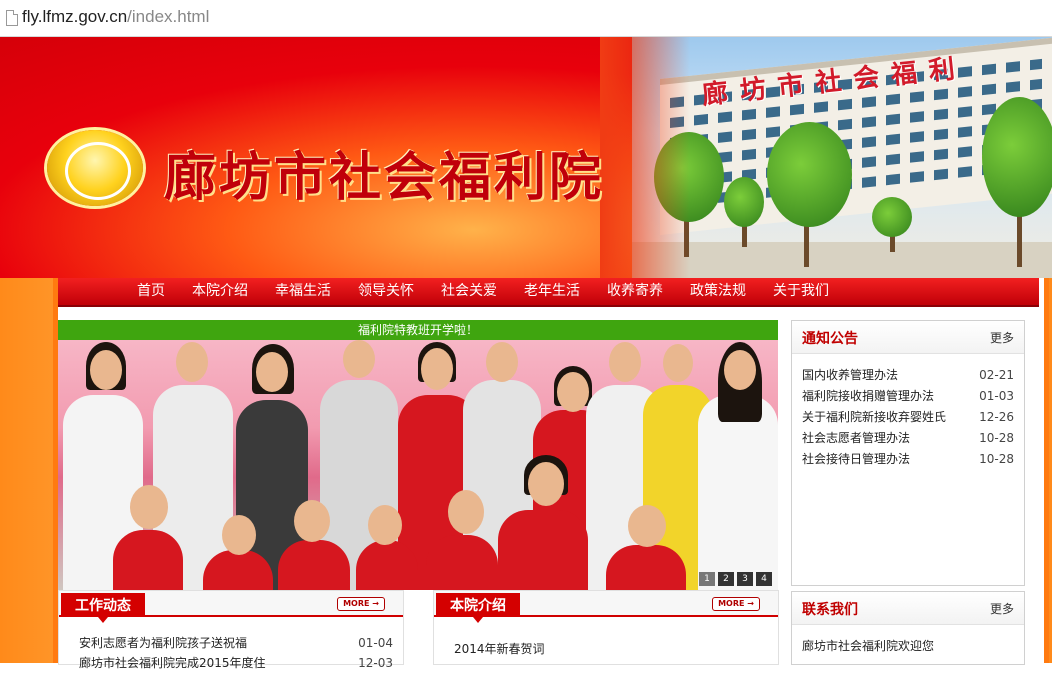 This screenshot has height=673, width=1052. What do you see at coordinates (1002, 337) in the screenshot?
I see `notice-more-link: 更多` at bounding box center [1002, 337].